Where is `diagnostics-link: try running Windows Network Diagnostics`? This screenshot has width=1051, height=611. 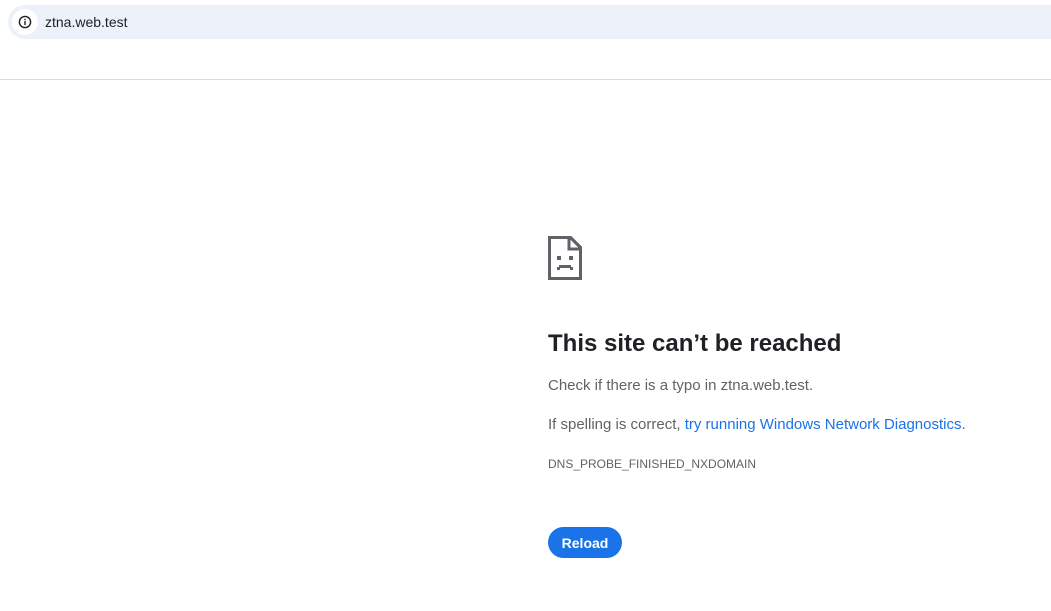 diagnostics-link: try running Windows Network Diagnostics is located at coordinates (823, 424).